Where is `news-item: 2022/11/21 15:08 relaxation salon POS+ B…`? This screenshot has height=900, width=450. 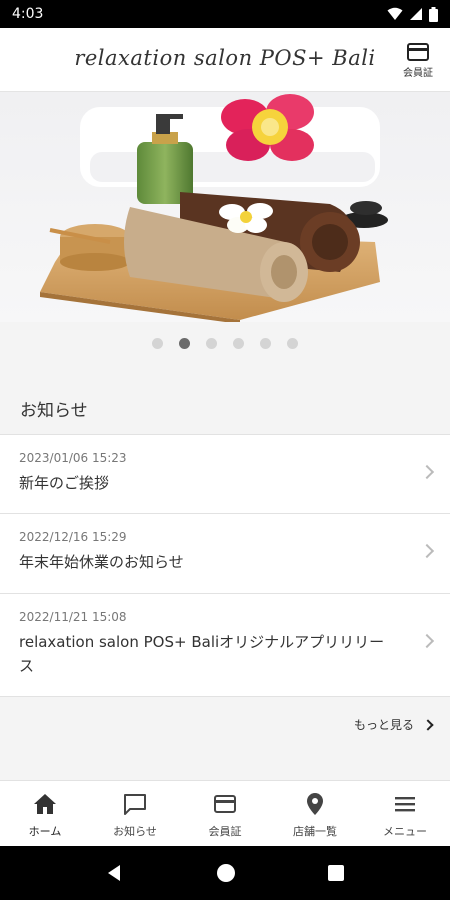
news-item: 2022/11/21 15:08 relaxation salon POS+ B… is located at coordinates (225, 645).